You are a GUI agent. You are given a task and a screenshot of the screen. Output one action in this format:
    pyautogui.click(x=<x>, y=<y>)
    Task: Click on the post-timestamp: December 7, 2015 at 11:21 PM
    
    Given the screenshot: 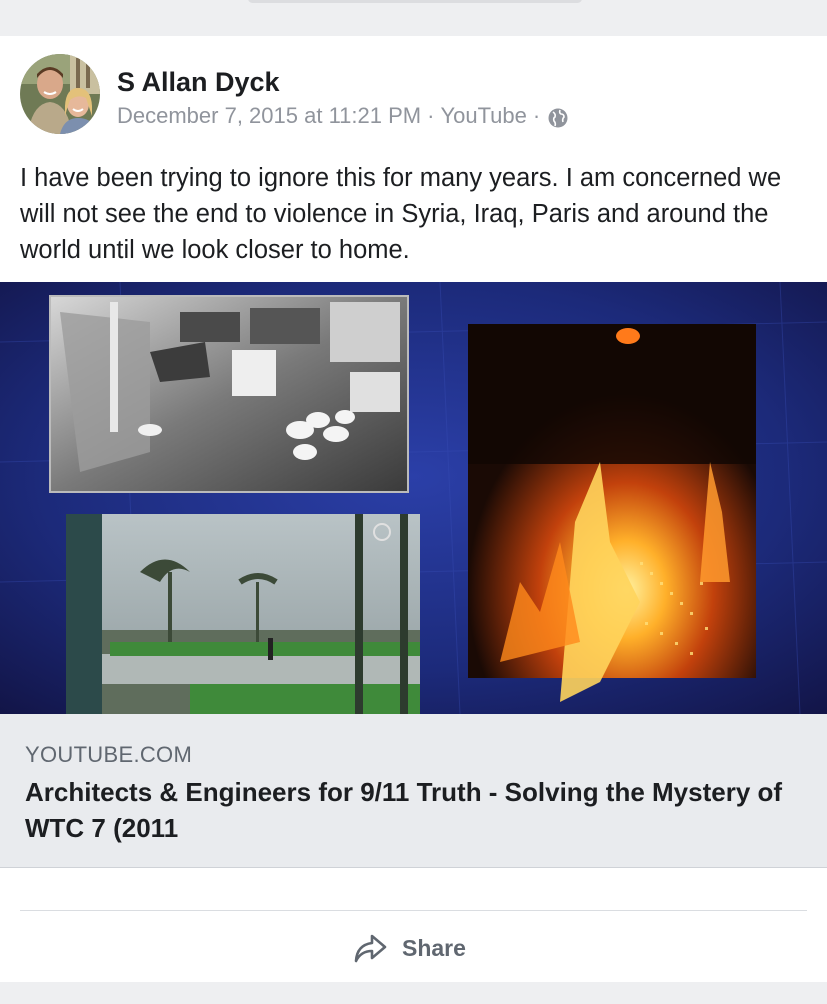 What is the action you would take?
    pyautogui.click(x=269, y=116)
    